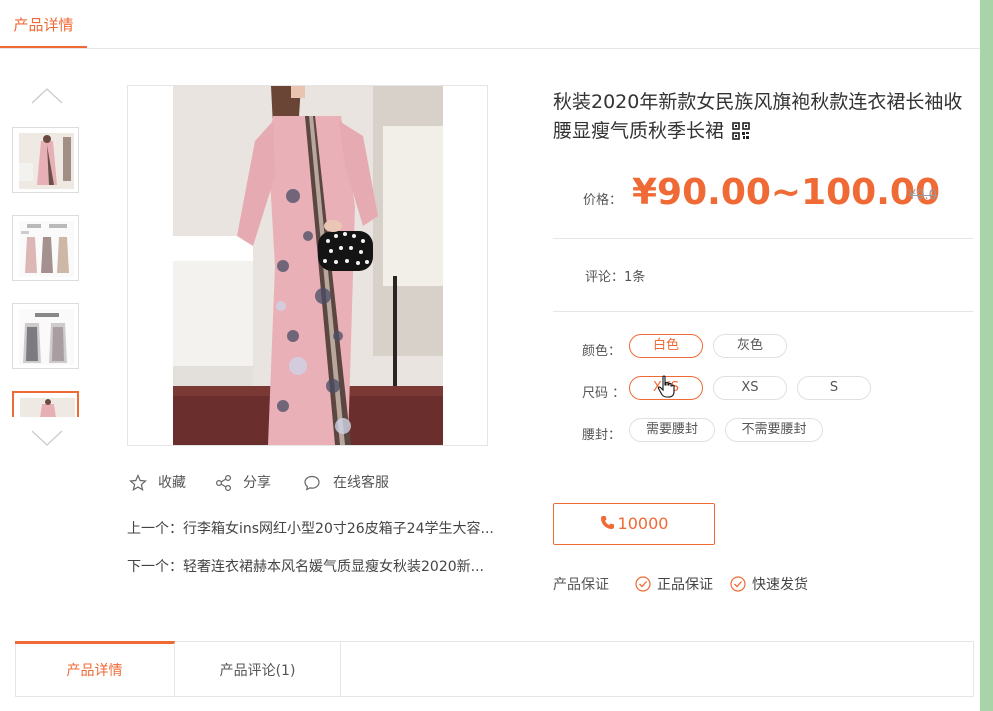  I want to click on guarantee-fast-delivery-label: 快速发货, so click(780, 585).